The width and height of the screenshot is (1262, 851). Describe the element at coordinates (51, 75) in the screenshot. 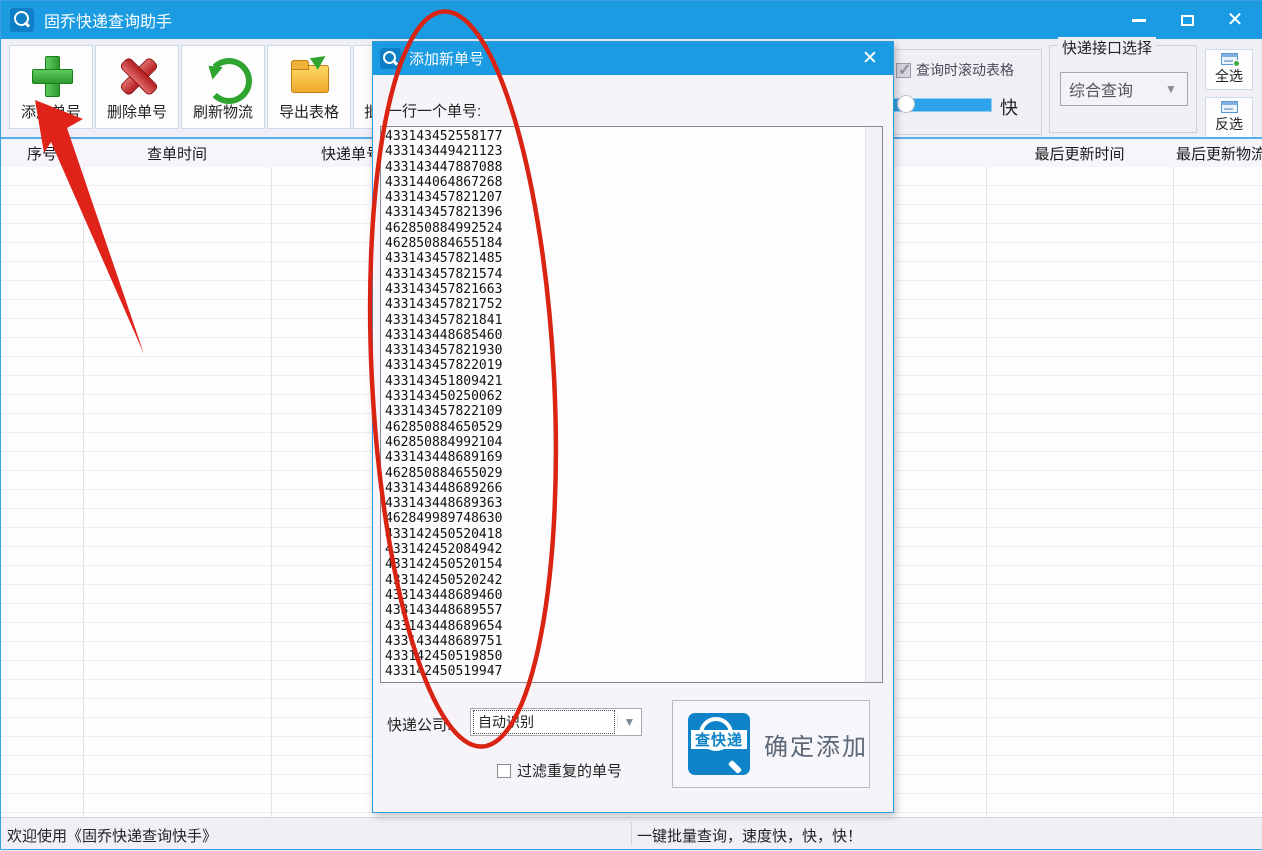

I see `add-plus-icon` at that location.